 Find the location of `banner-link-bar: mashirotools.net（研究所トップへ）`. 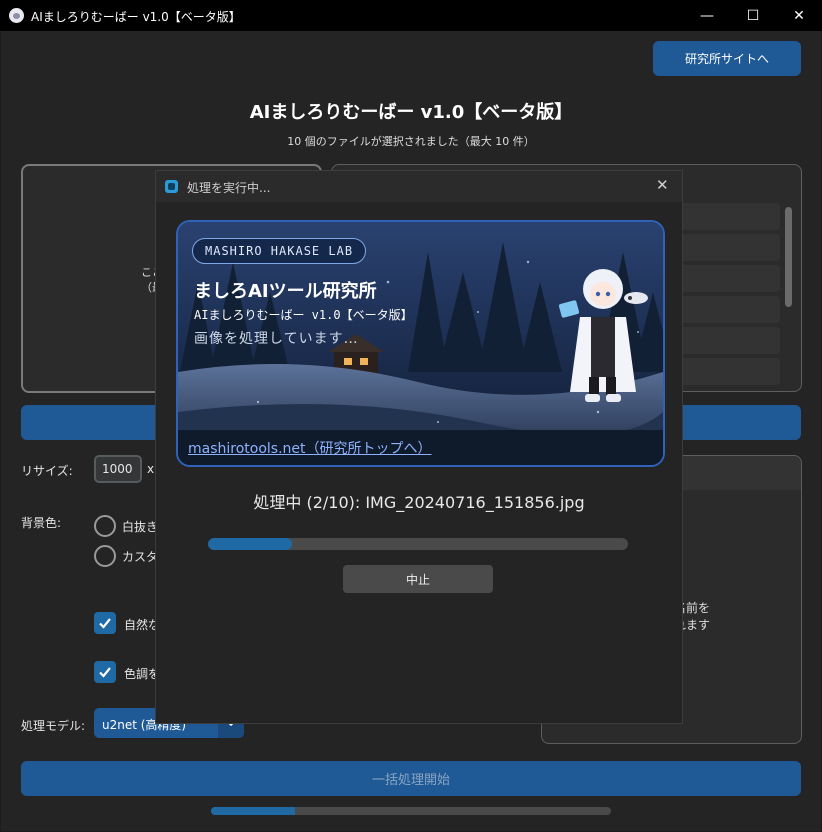

banner-link-bar: mashirotools.net（研究所トップへ） is located at coordinates (420, 447).